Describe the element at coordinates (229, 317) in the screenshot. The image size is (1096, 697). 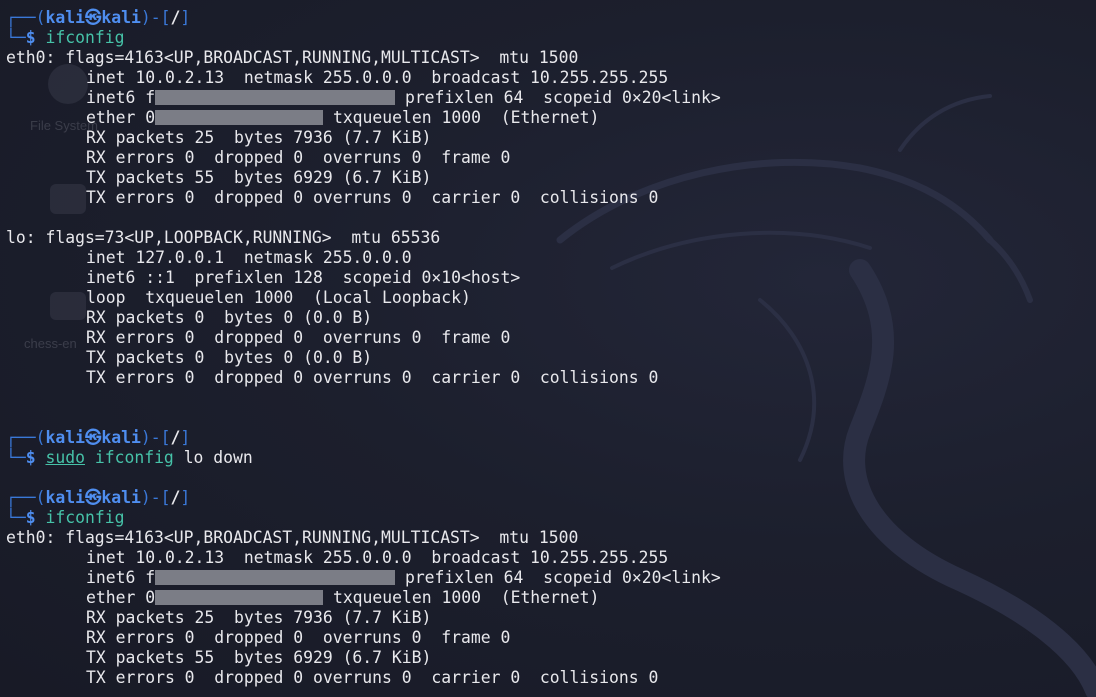
I see `lo-rx-packets: RX packets 0 bytes 0 (0.0 B)` at that location.